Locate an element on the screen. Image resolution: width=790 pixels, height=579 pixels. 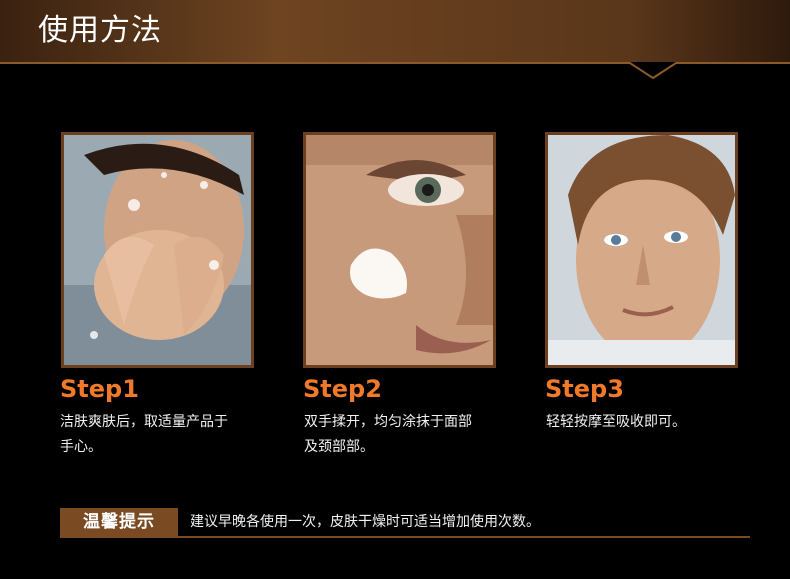
step2-title: Step2 is located at coordinates (342, 389).